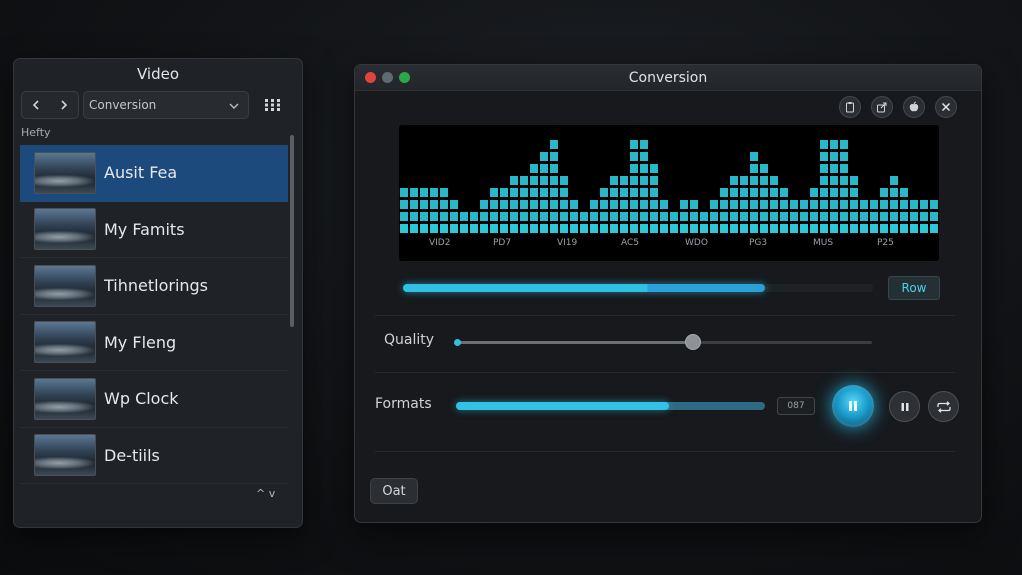 The height and width of the screenshot is (575, 1022). I want to click on back-button, so click(36, 105).